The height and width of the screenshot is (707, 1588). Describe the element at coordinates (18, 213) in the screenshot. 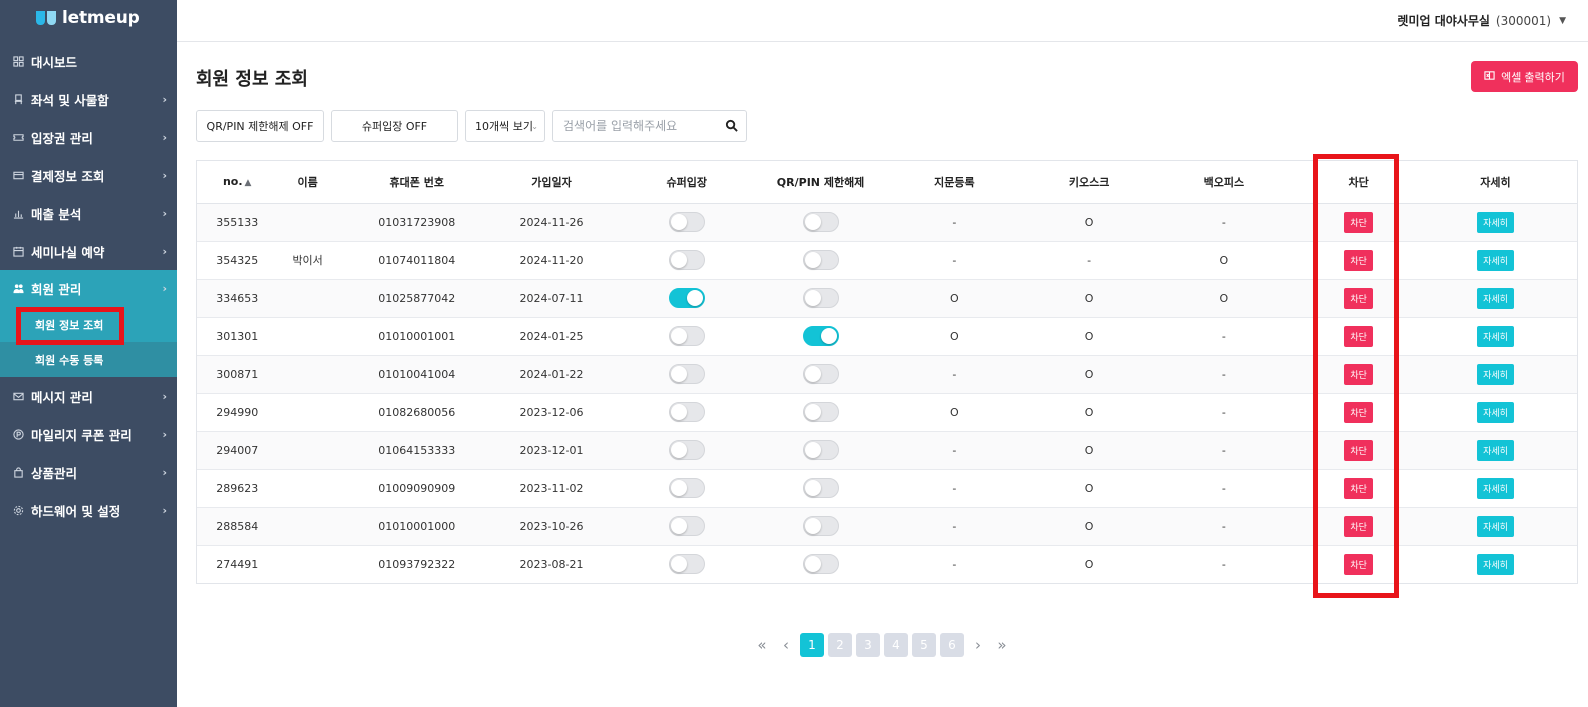

I see `bar-chart-icon` at that location.